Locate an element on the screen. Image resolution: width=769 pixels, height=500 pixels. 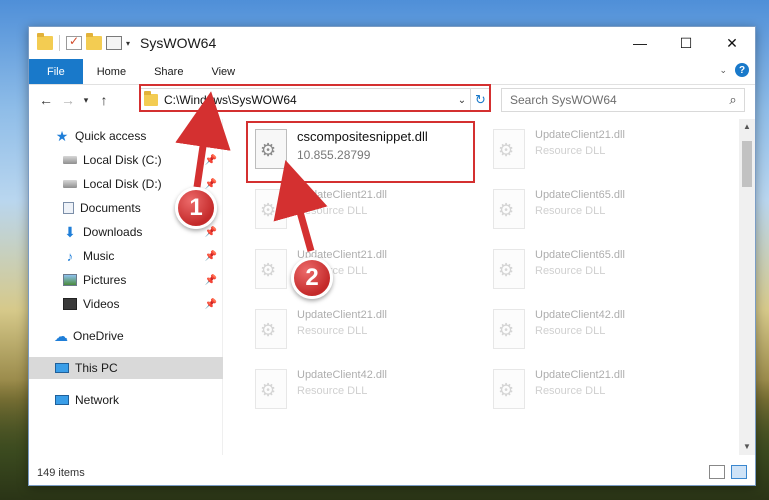
arrow-to-file is located at coordinates (300, 206).